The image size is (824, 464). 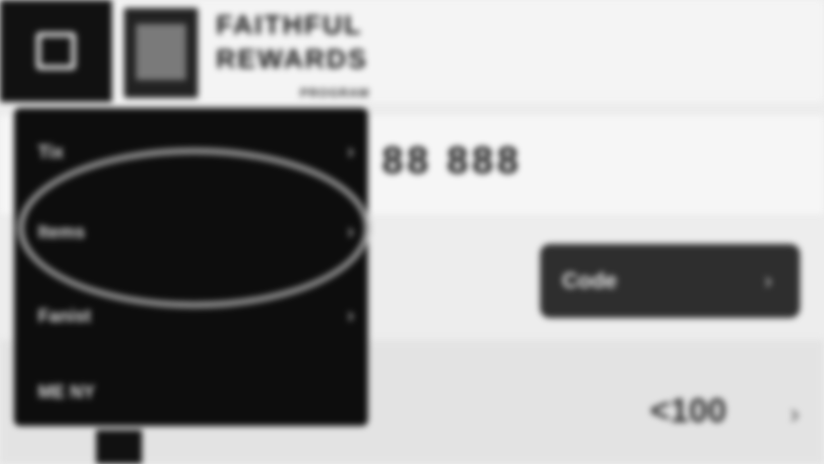 I want to click on brand-line-1: FAITHFUL, so click(x=289, y=25).